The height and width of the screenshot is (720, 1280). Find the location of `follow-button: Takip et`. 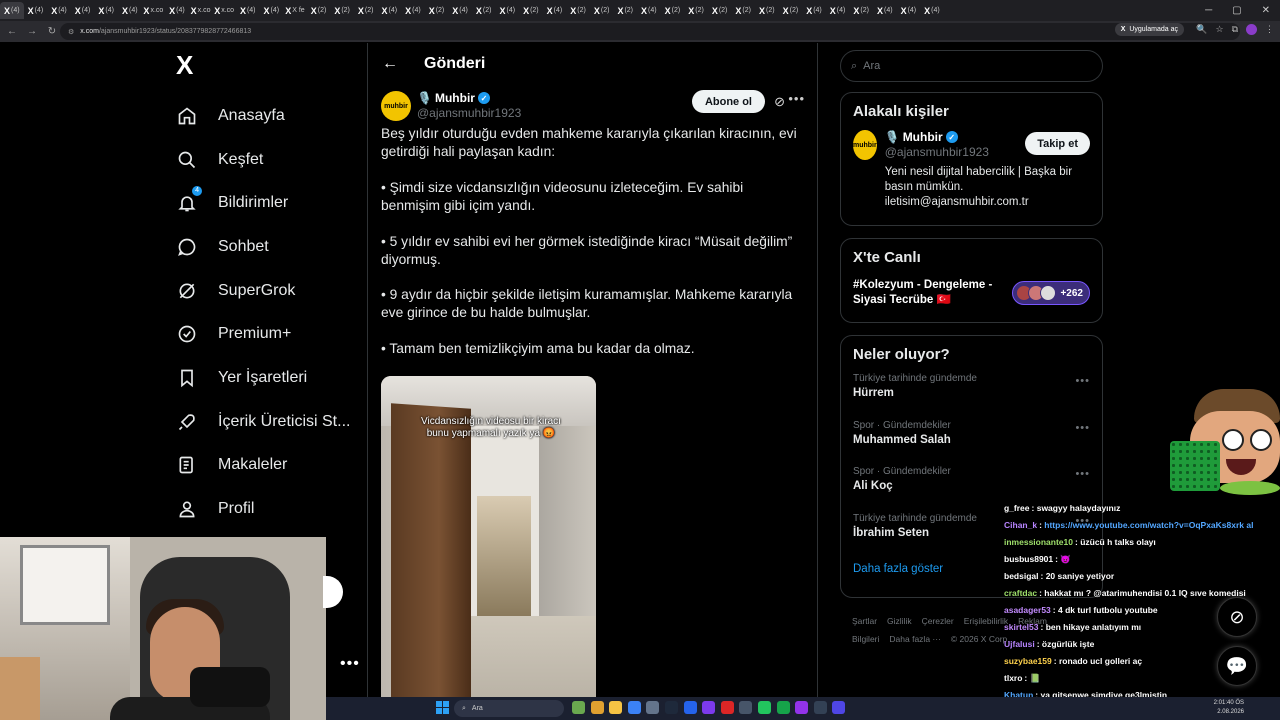

follow-button: Takip et is located at coordinates (1057, 143).